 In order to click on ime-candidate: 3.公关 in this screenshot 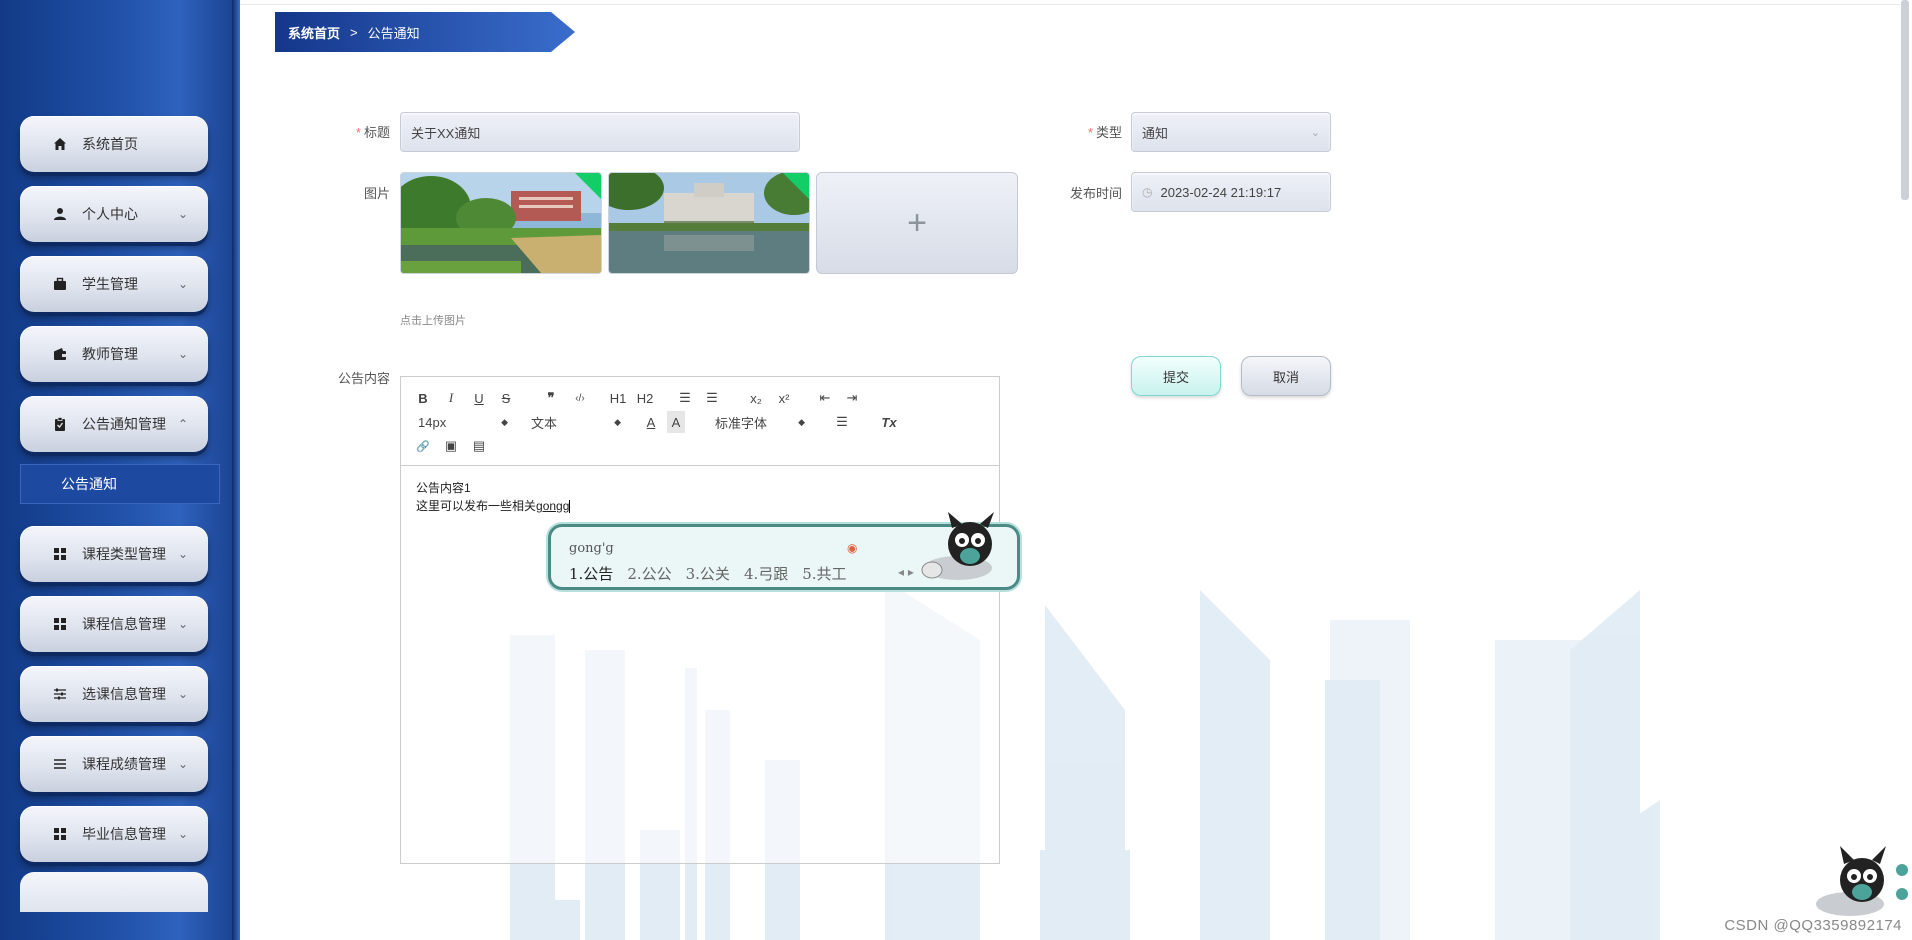, I will do `click(708, 573)`.